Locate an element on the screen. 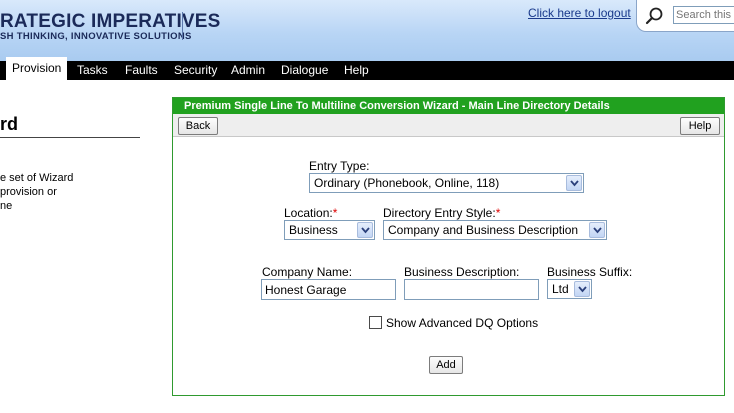 The width and height of the screenshot is (734, 413). brand-title: RATEGIC IMPERATIVES is located at coordinates (110, 21).